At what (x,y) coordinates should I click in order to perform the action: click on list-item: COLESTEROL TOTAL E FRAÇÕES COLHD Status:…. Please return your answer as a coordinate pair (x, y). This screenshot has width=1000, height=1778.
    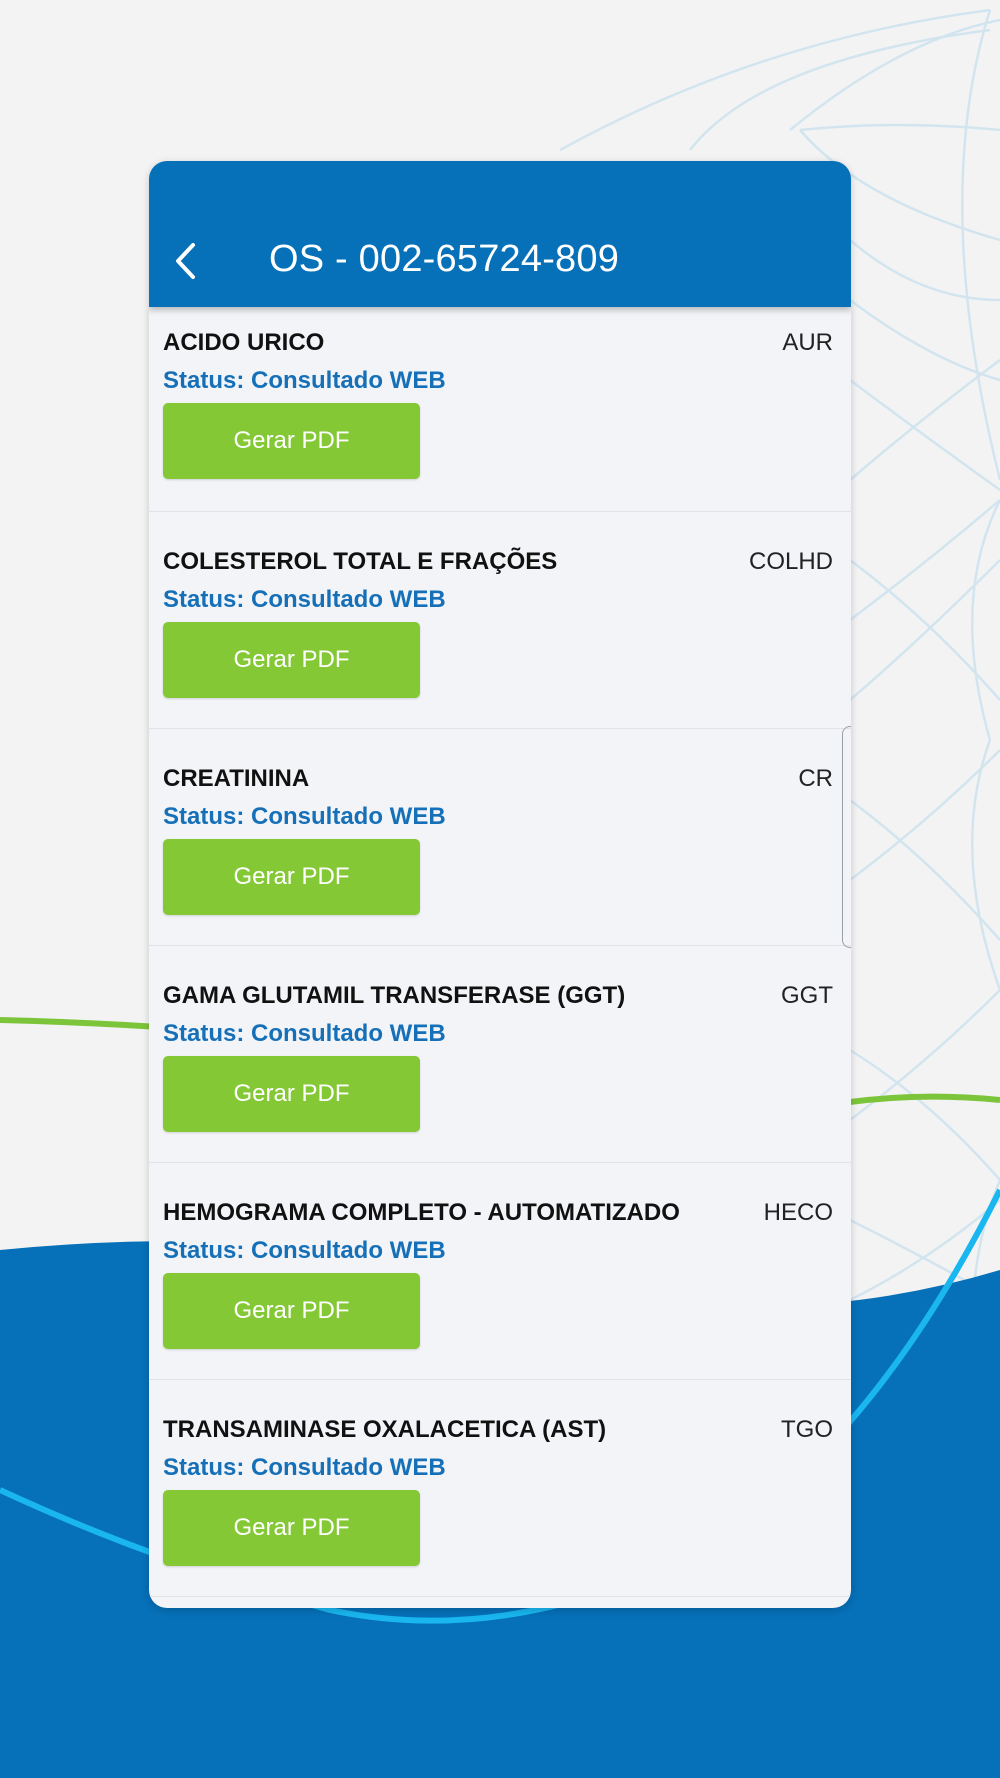
    Looking at the image, I should click on (500, 620).